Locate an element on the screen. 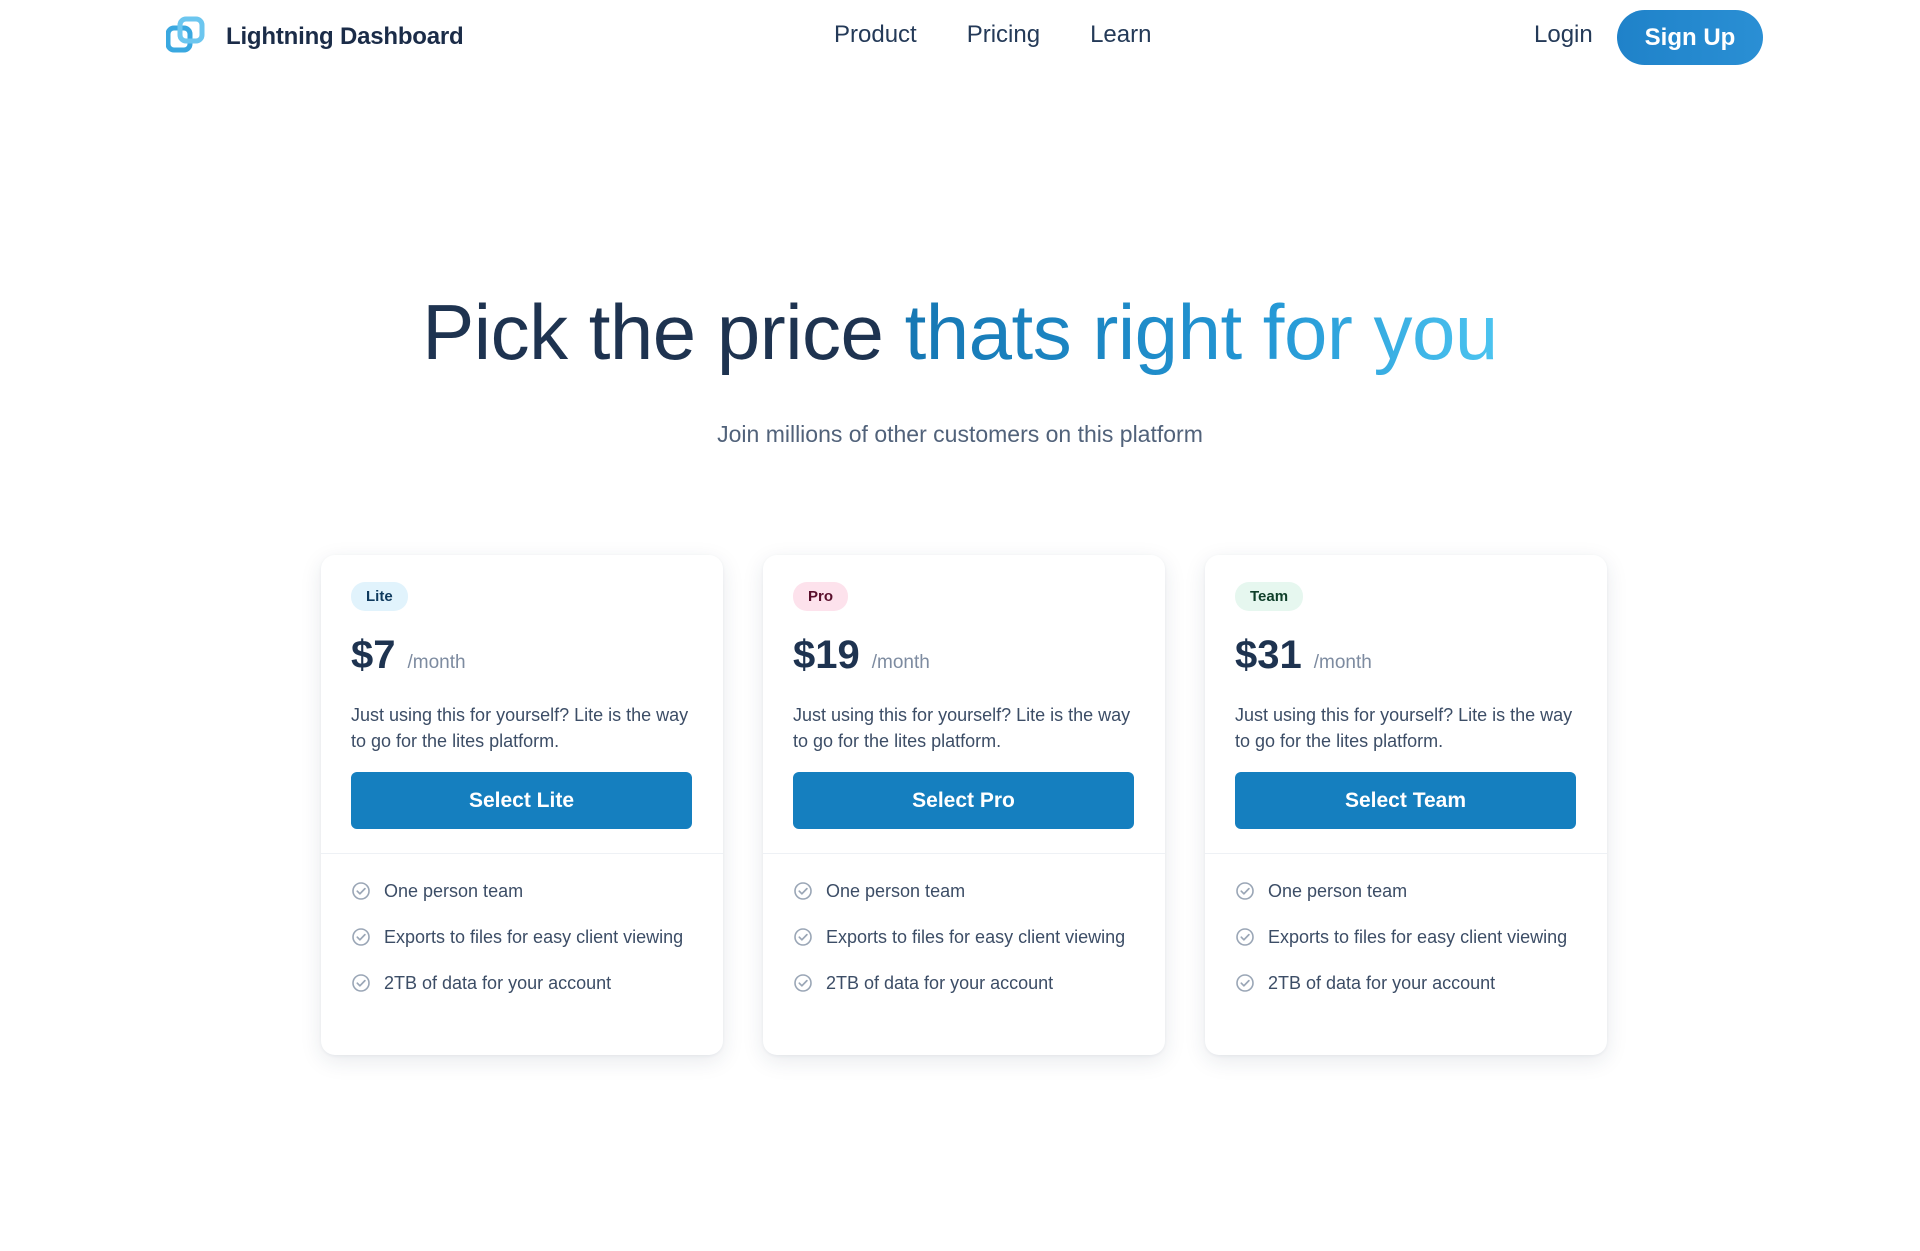  plan-badge: Lite is located at coordinates (379, 596).